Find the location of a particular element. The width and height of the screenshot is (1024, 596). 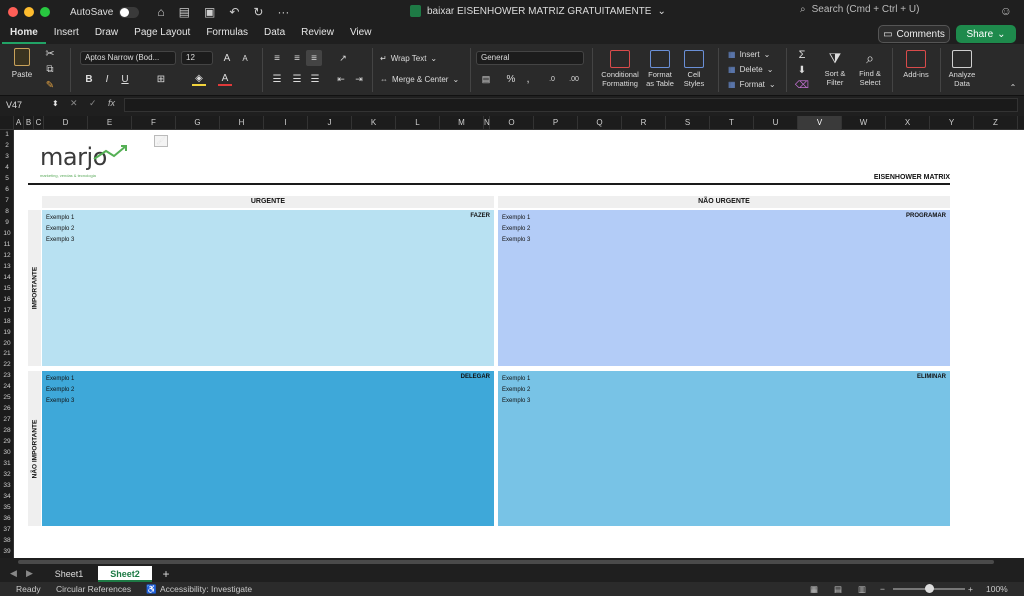

column-header-e: E is located at coordinates (110, 123).